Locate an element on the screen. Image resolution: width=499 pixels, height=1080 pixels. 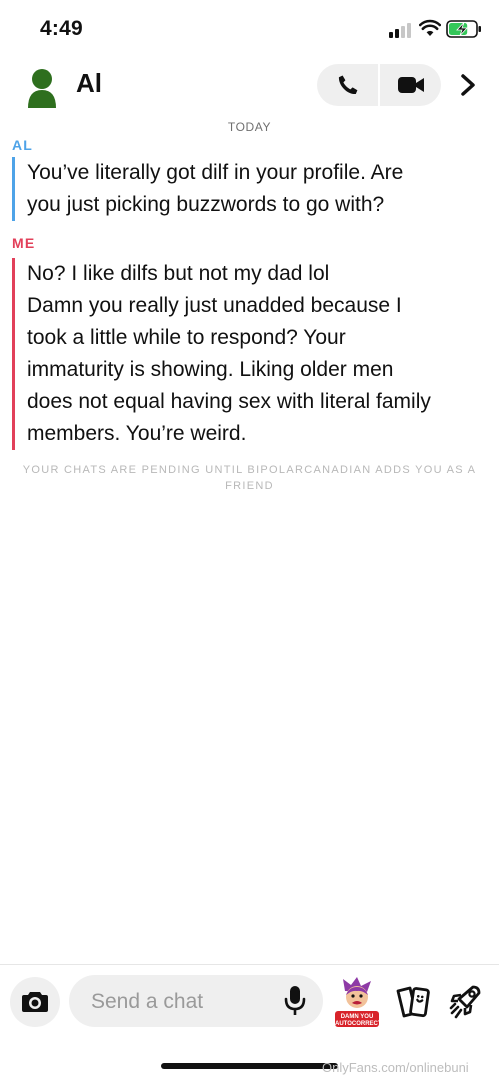
rocket-icon is located at coordinates (466, 1002).